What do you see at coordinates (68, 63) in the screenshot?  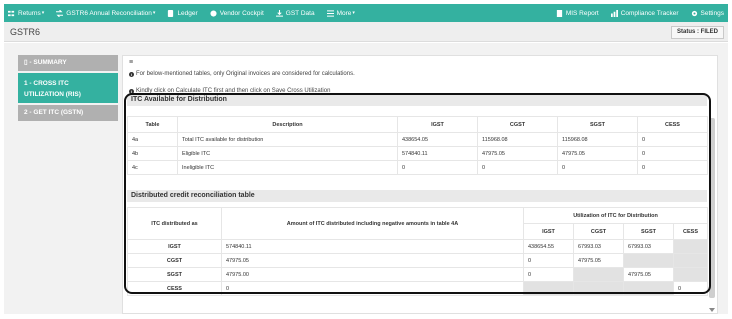 I see `sidebar-item-summary: ▯ - SUMMARY` at bounding box center [68, 63].